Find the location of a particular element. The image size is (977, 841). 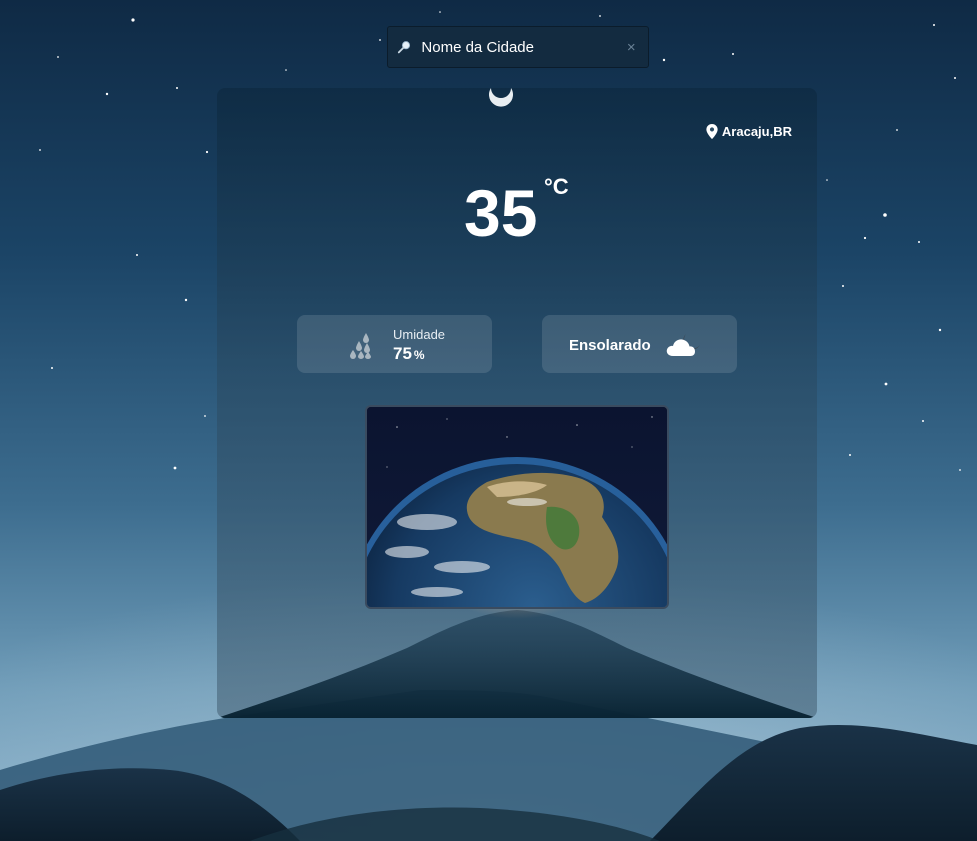

temperature-unit: °C is located at coordinates (556, 186).